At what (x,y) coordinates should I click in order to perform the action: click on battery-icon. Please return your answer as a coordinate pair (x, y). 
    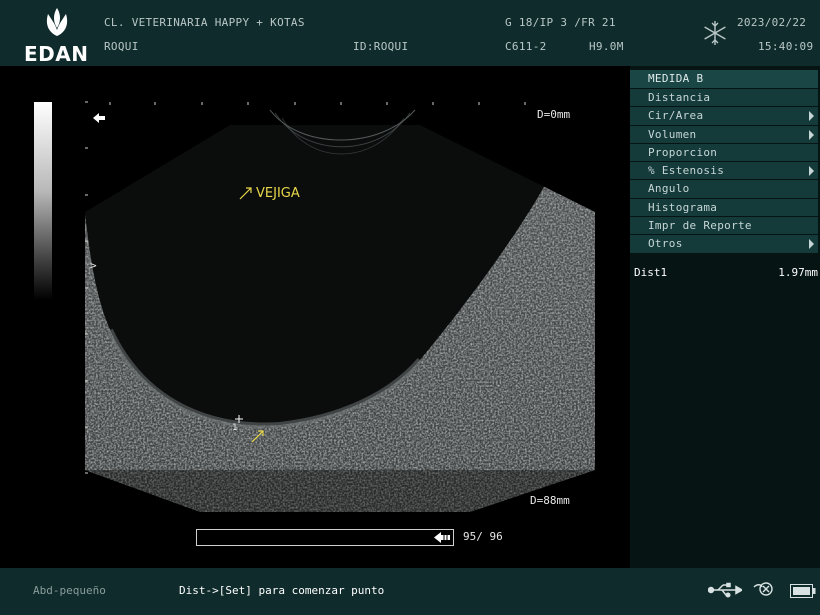
    Looking at the image, I should click on (803, 591).